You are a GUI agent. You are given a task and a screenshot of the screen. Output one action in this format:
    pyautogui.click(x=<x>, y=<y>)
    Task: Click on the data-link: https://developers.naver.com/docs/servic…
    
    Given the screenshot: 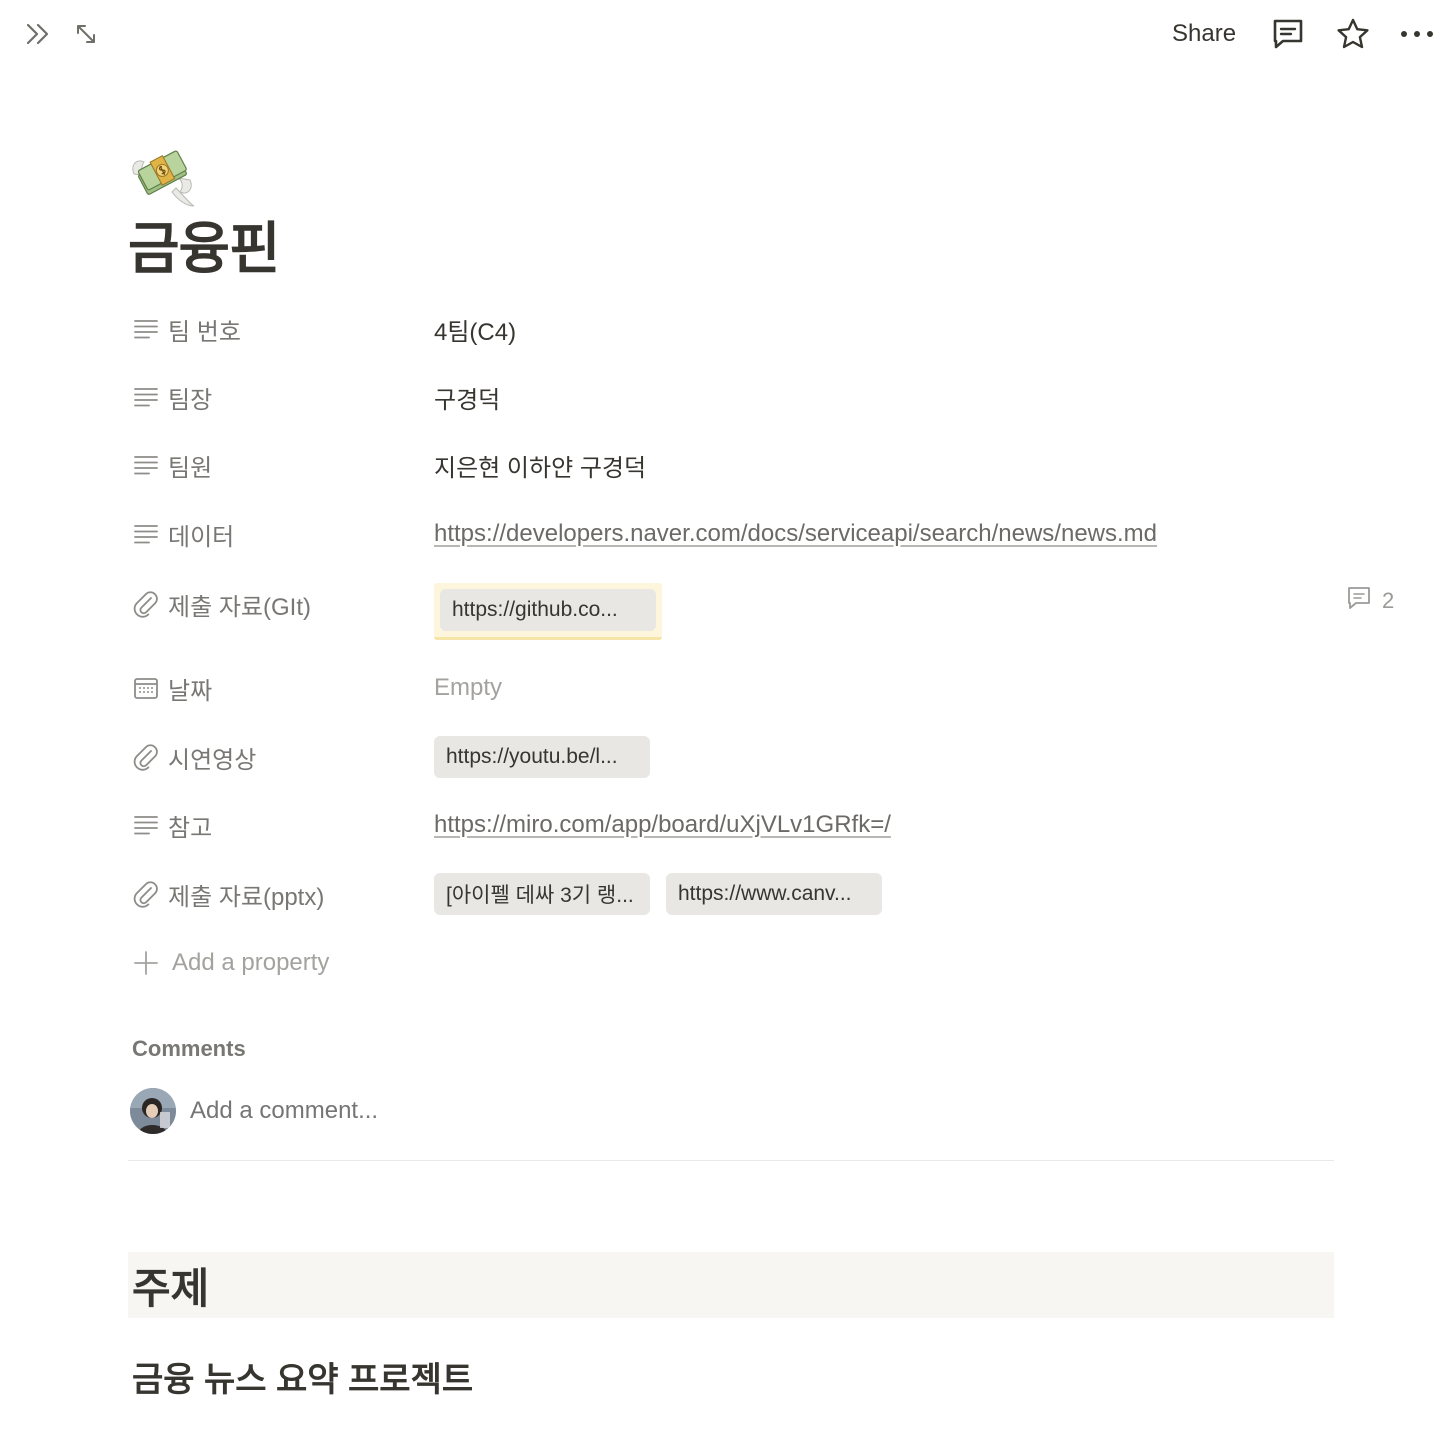 What is the action you would take?
    pyautogui.click(x=795, y=534)
    